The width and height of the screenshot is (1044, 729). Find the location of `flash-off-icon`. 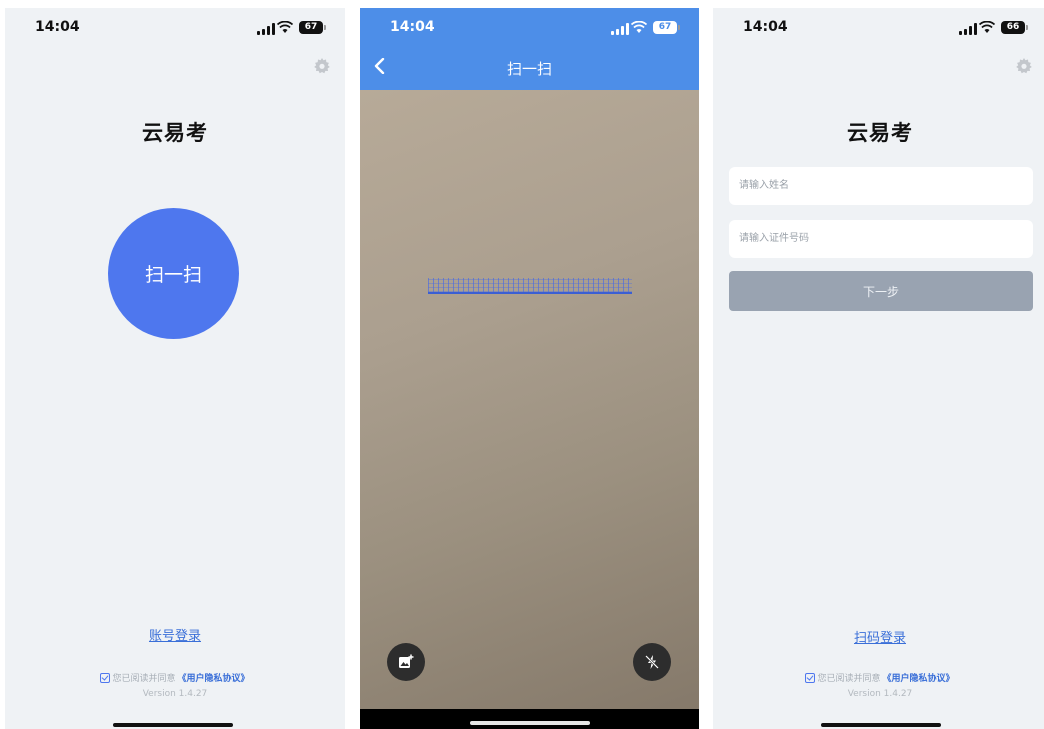

flash-off-icon is located at coordinates (652, 662).